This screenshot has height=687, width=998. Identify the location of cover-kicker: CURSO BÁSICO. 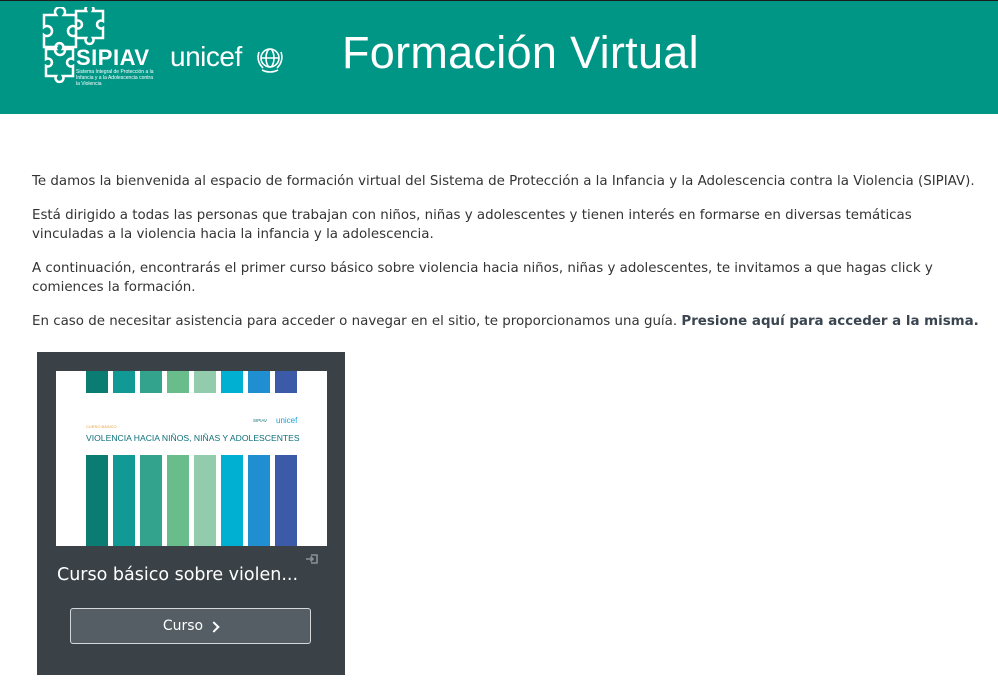
(101, 426).